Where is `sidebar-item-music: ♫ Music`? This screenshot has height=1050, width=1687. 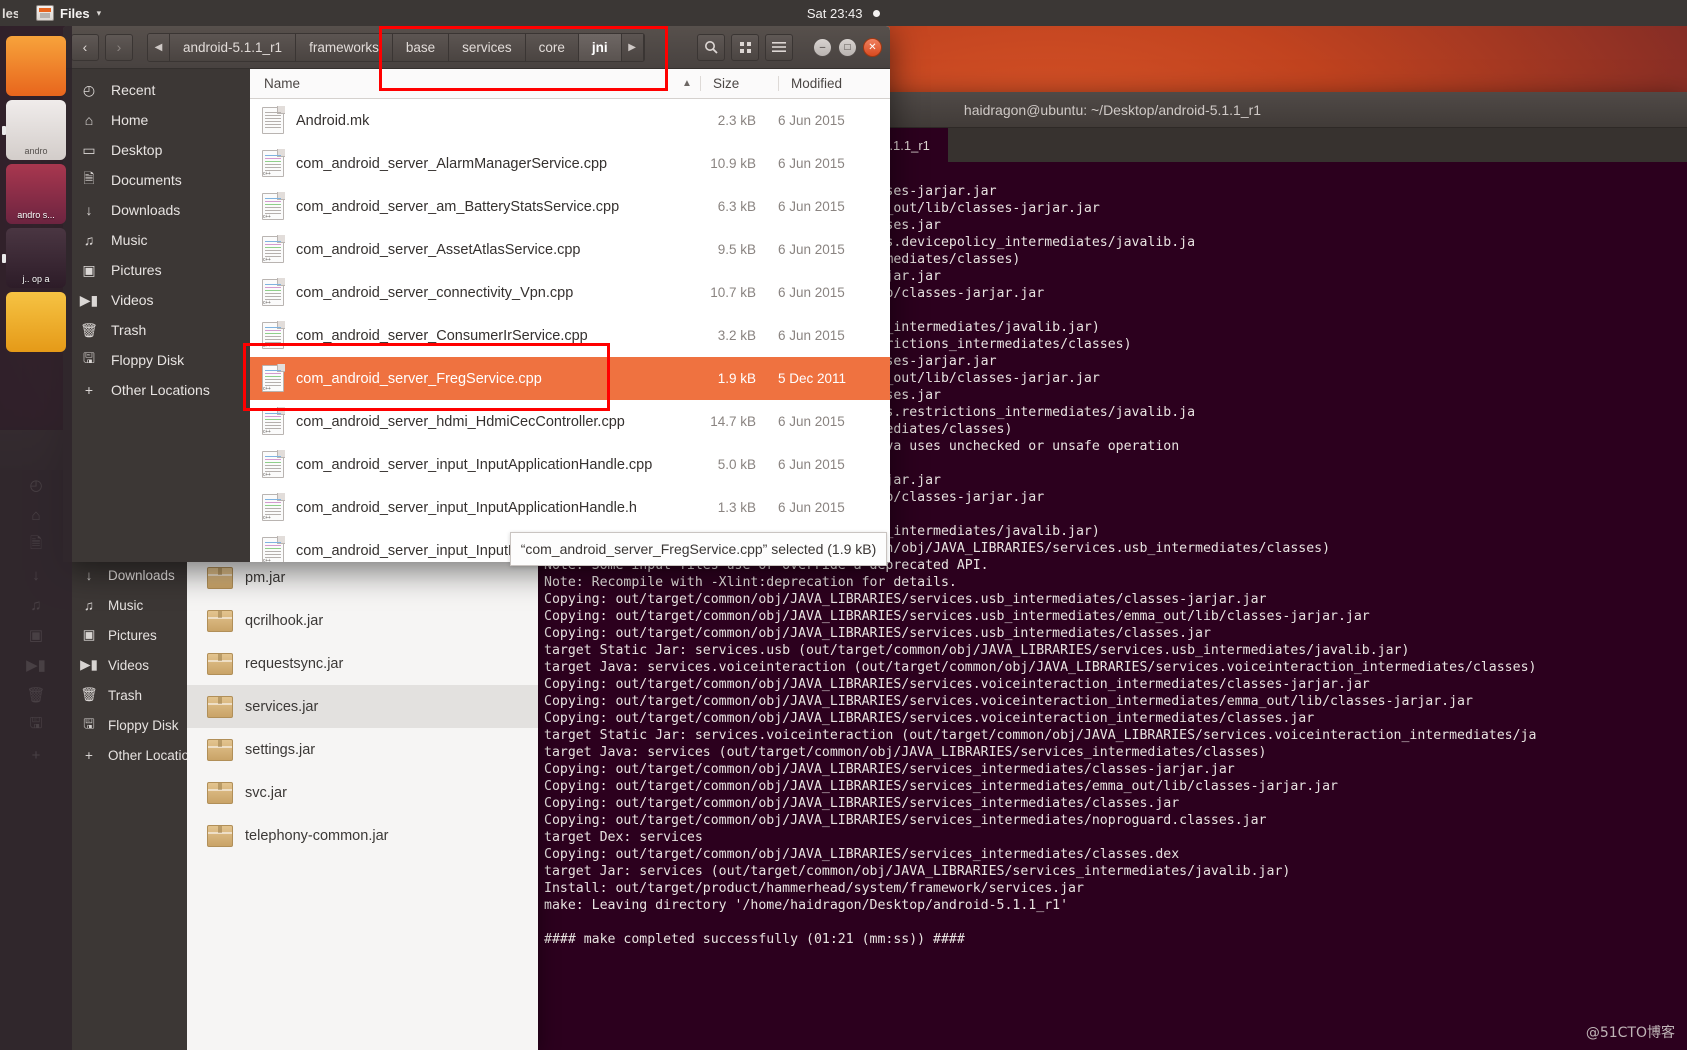 sidebar-item-music: ♫ Music is located at coordinates (156, 240).